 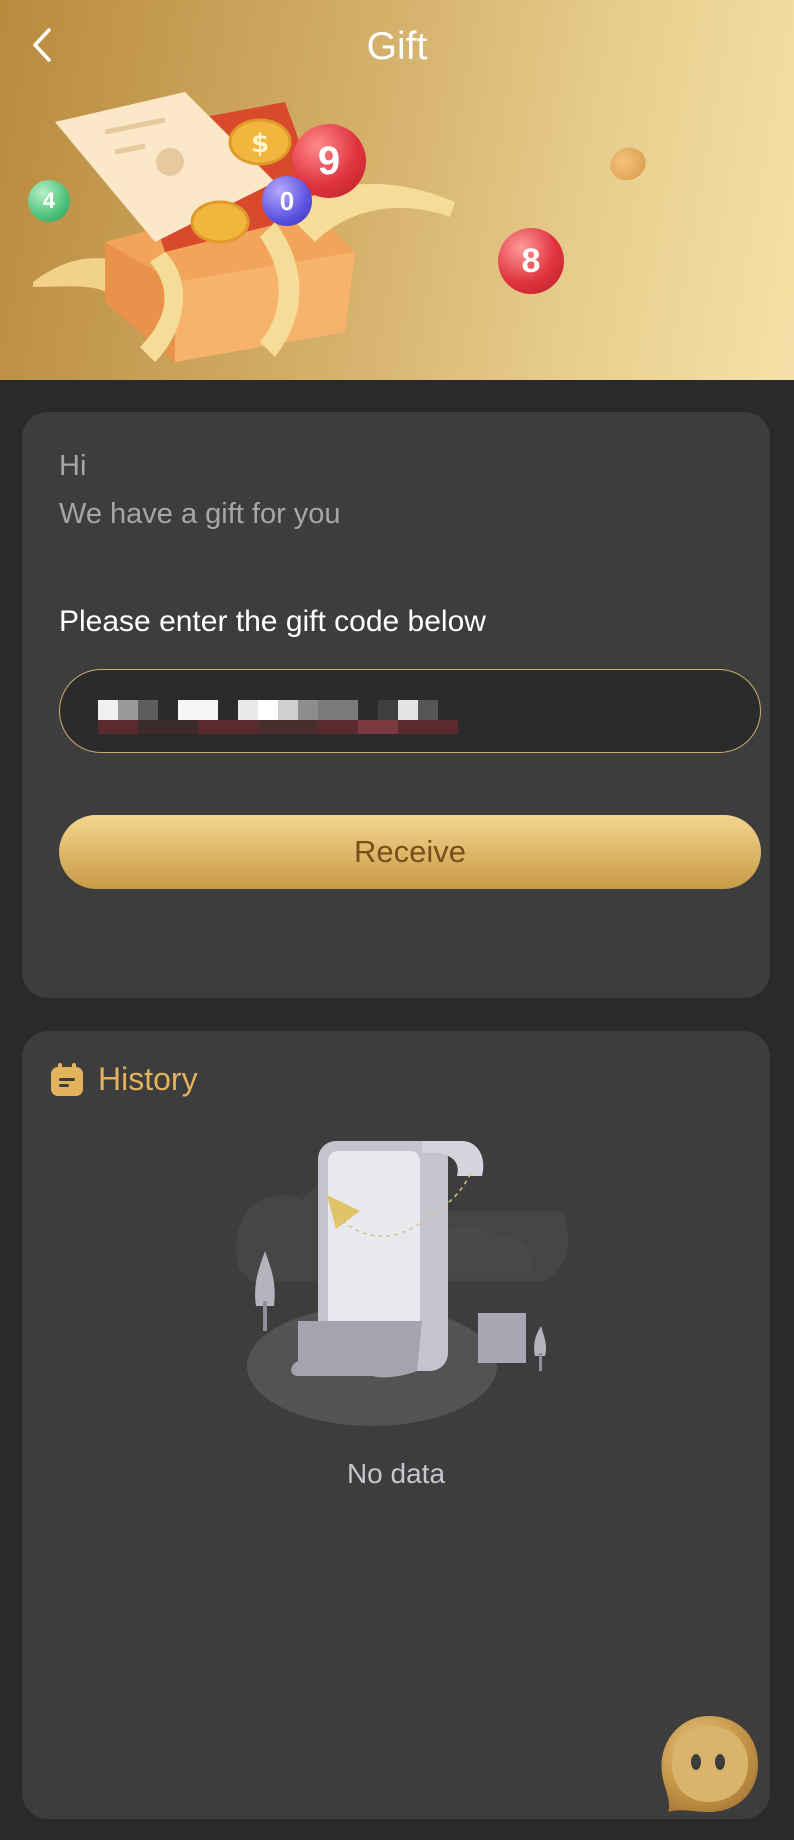 I want to click on gift-box-illustration: $, so click(x=244, y=227).